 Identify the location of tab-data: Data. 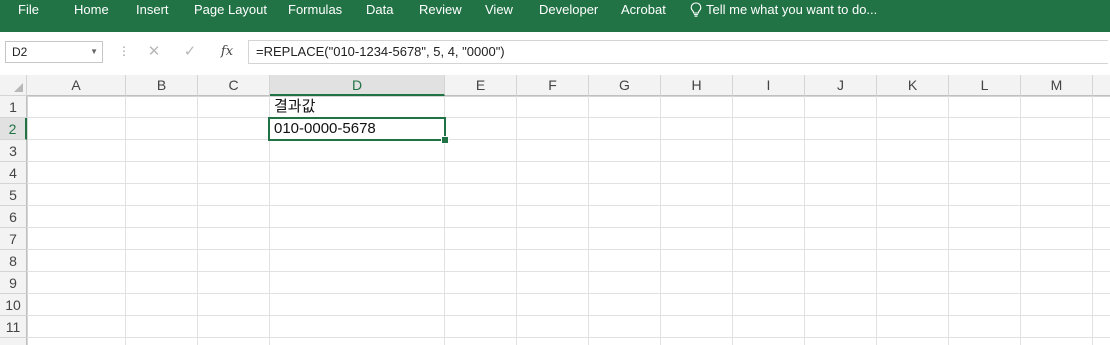
(379, 10).